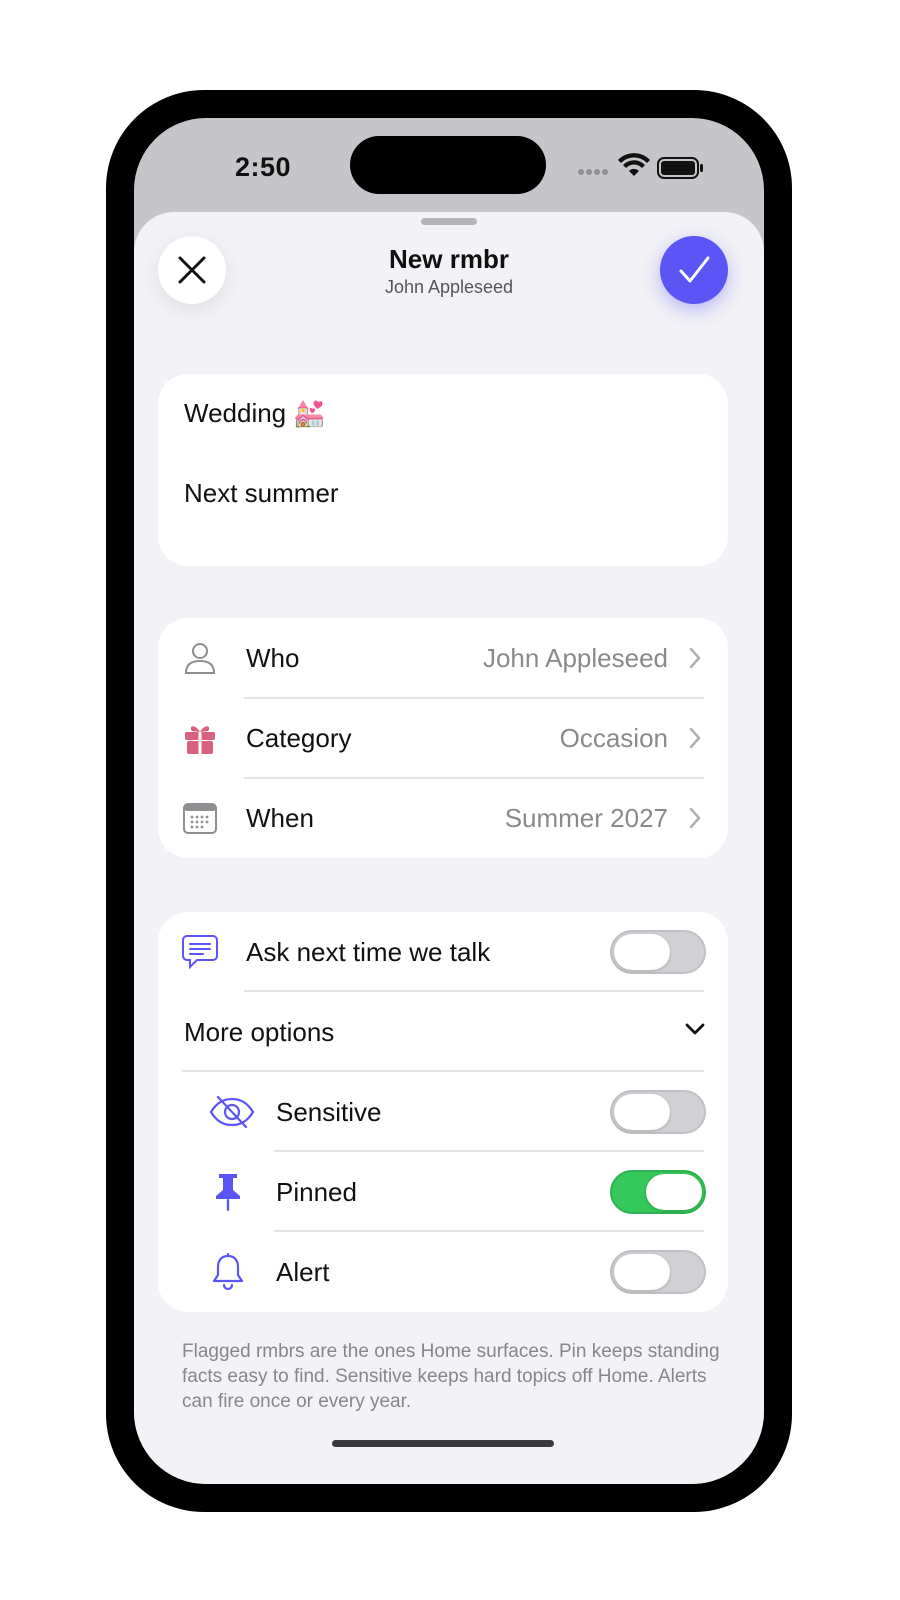 The width and height of the screenshot is (900, 1600). I want to click on when-label: When, so click(280, 818).